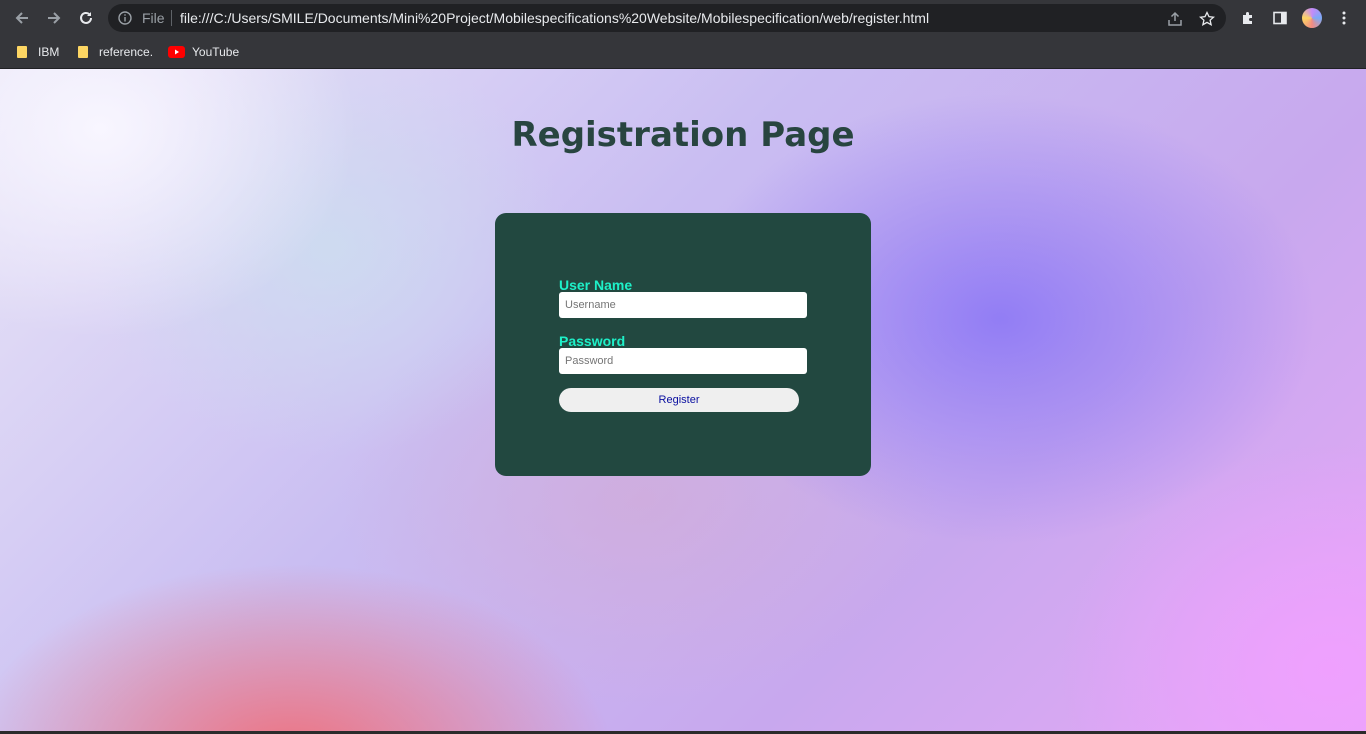 The image size is (1366, 734). Describe the element at coordinates (683, 361) in the screenshot. I see `password-input` at that location.